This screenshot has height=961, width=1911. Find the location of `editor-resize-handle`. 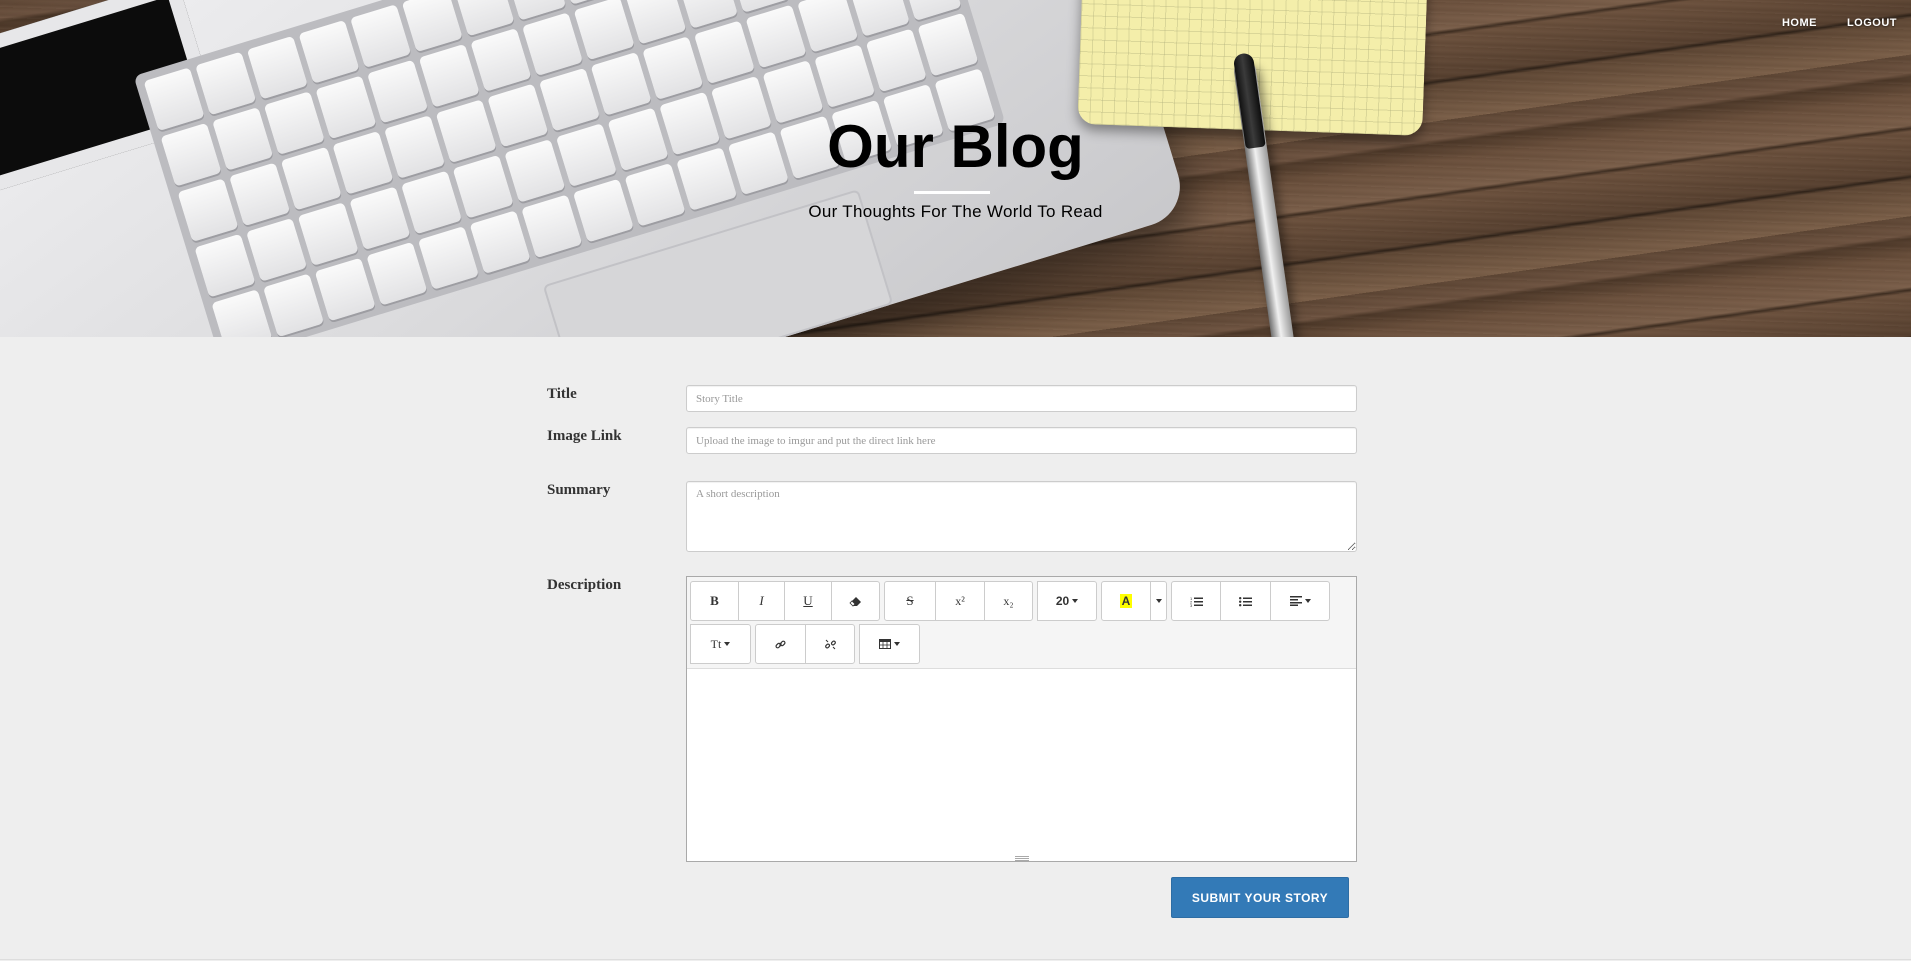

editor-resize-handle is located at coordinates (1022, 858).